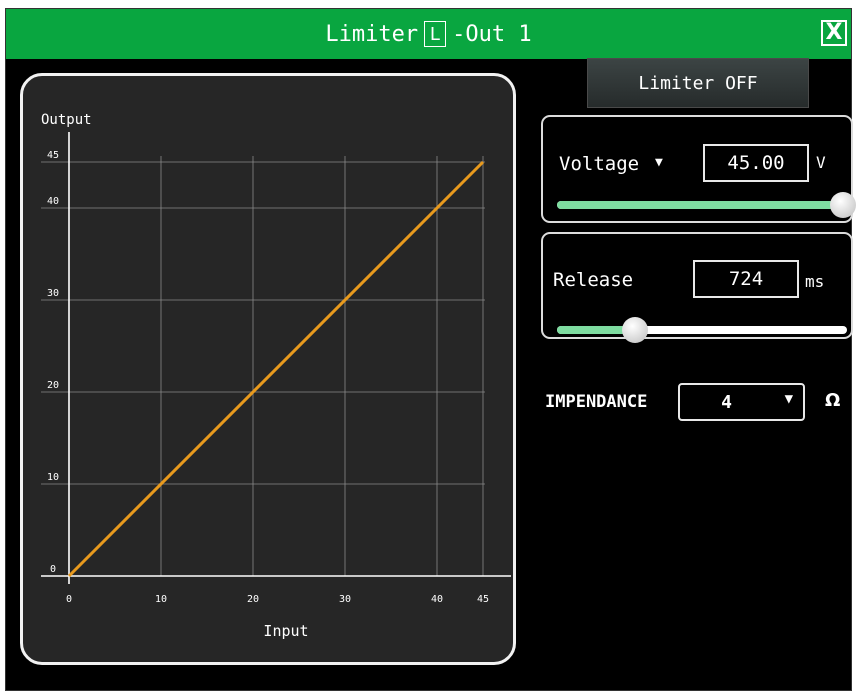 This screenshot has height=693, width=857. What do you see at coordinates (702, 330) in the screenshot?
I see `release-slider` at bounding box center [702, 330].